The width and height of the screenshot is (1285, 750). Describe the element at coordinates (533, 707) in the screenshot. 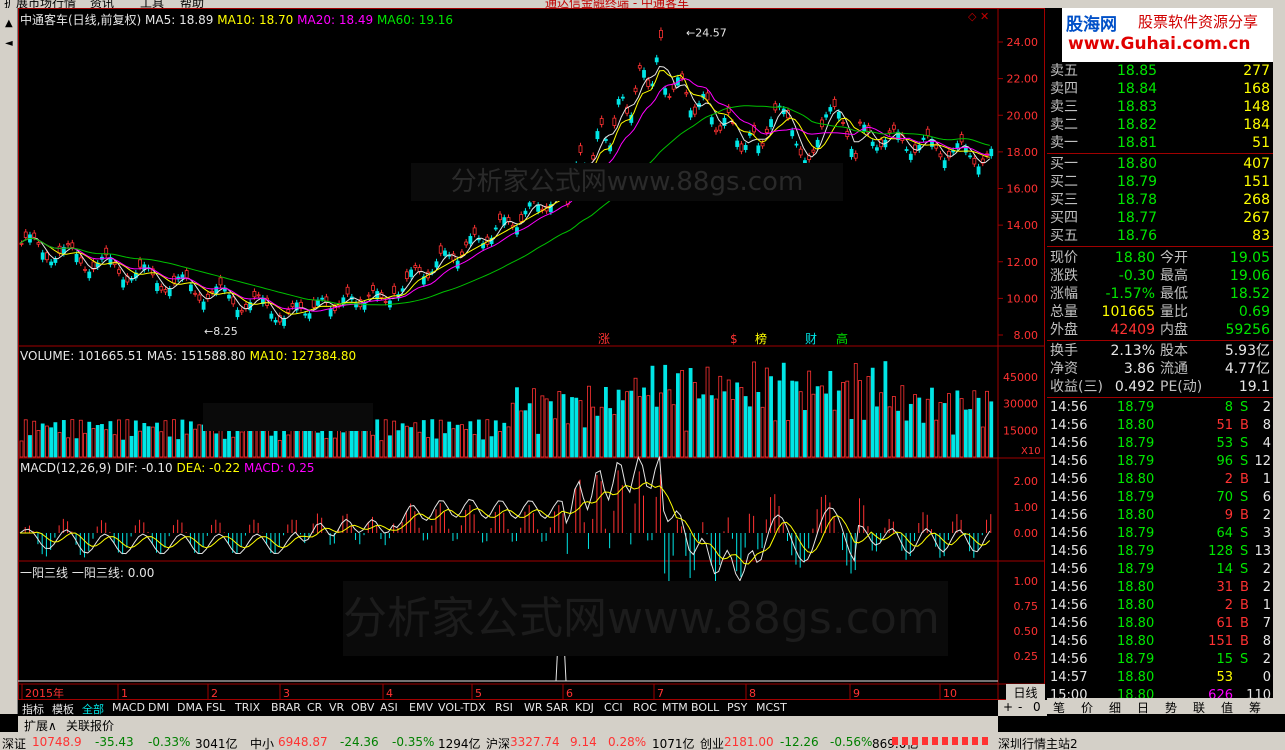

I see `indicator-tab-wr: WR` at that location.